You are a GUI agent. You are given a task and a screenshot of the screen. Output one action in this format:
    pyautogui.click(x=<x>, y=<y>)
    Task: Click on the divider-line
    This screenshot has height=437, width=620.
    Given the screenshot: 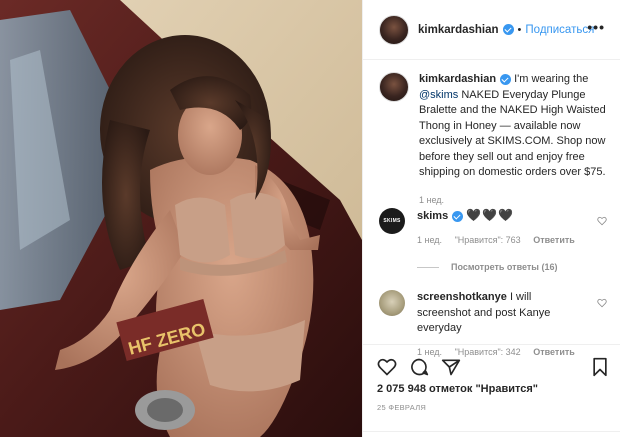 What is the action you would take?
    pyautogui.click(x=428, y=267)
    